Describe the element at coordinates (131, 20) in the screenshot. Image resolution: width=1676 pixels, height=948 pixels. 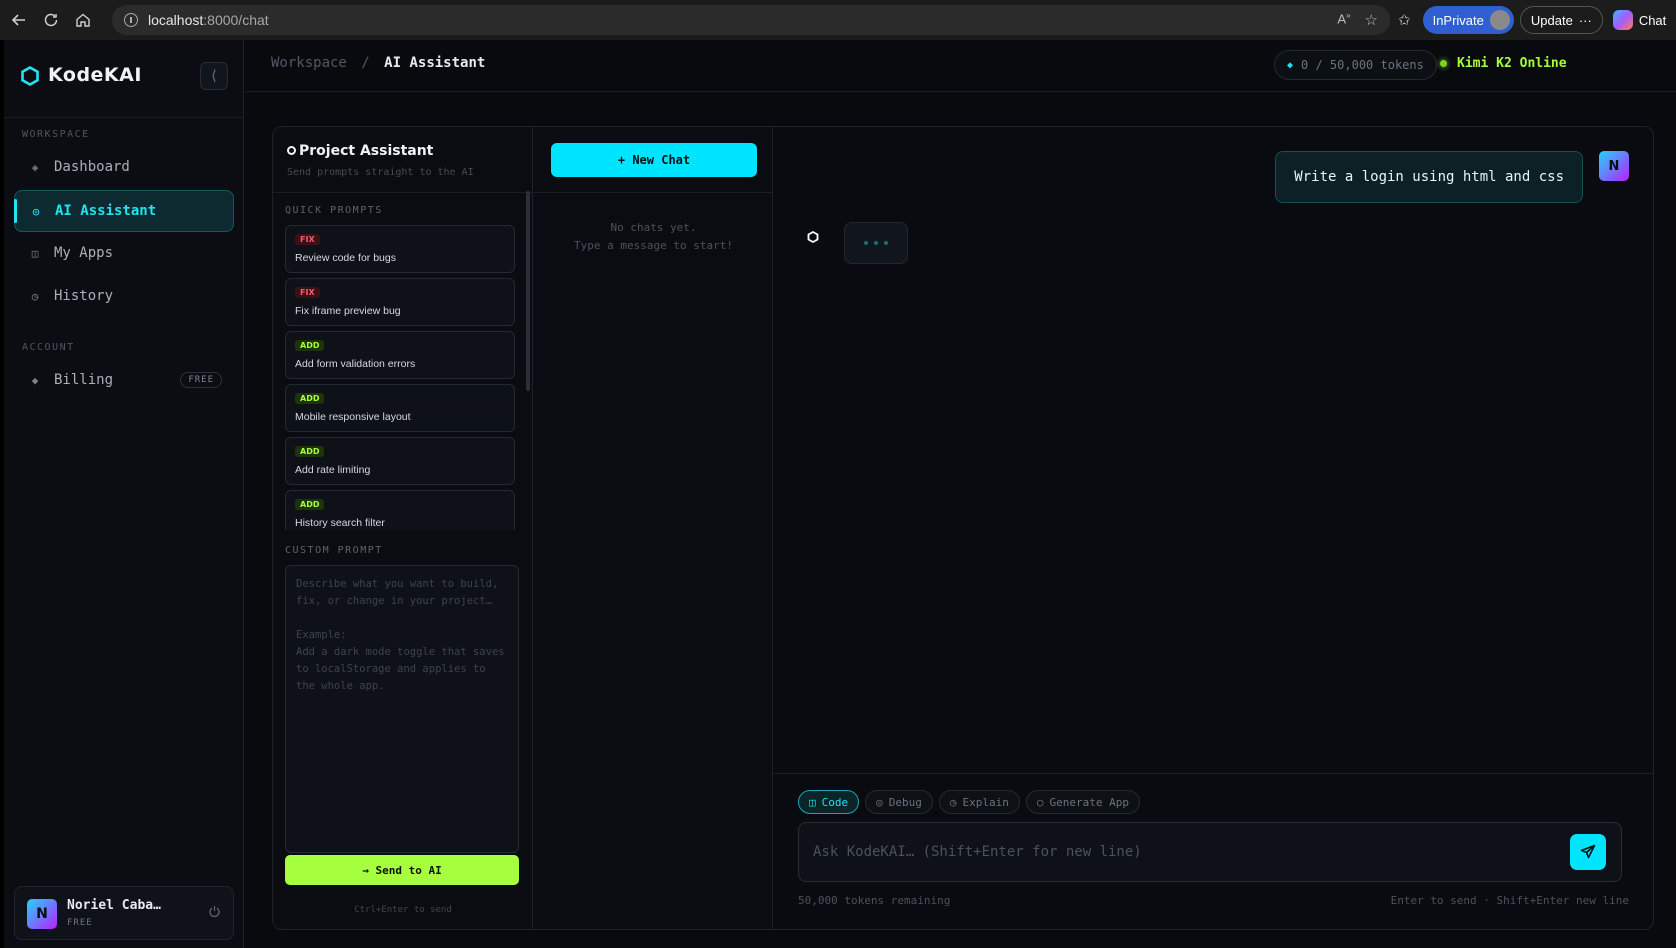
I see `site-info-icon` at that location.